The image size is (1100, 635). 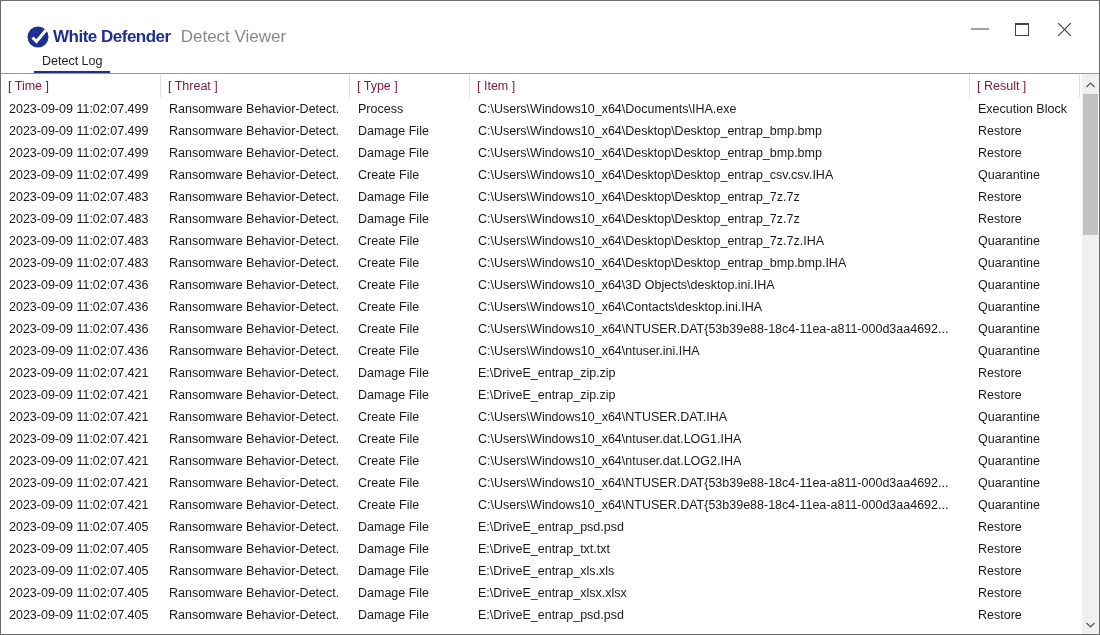 What do you see at coordinates (720, 86) in the screenshot?
I see `column-header: [ Item ]` at bounding box center [720, 86].